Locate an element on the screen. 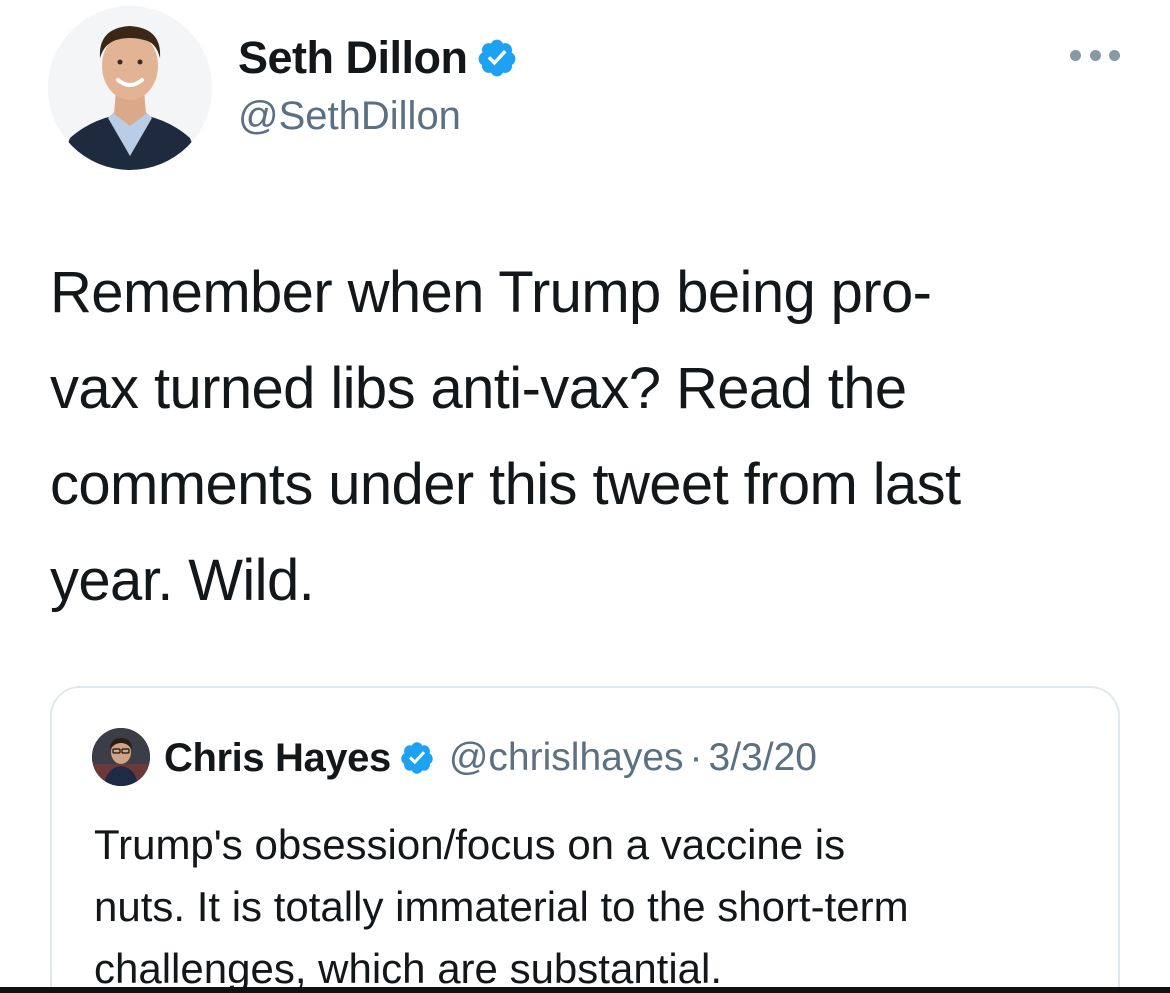 Image resolution: width=1170 pixels, height=993 pixels. bottom-edge-divider is located at coordinates (585, 990).